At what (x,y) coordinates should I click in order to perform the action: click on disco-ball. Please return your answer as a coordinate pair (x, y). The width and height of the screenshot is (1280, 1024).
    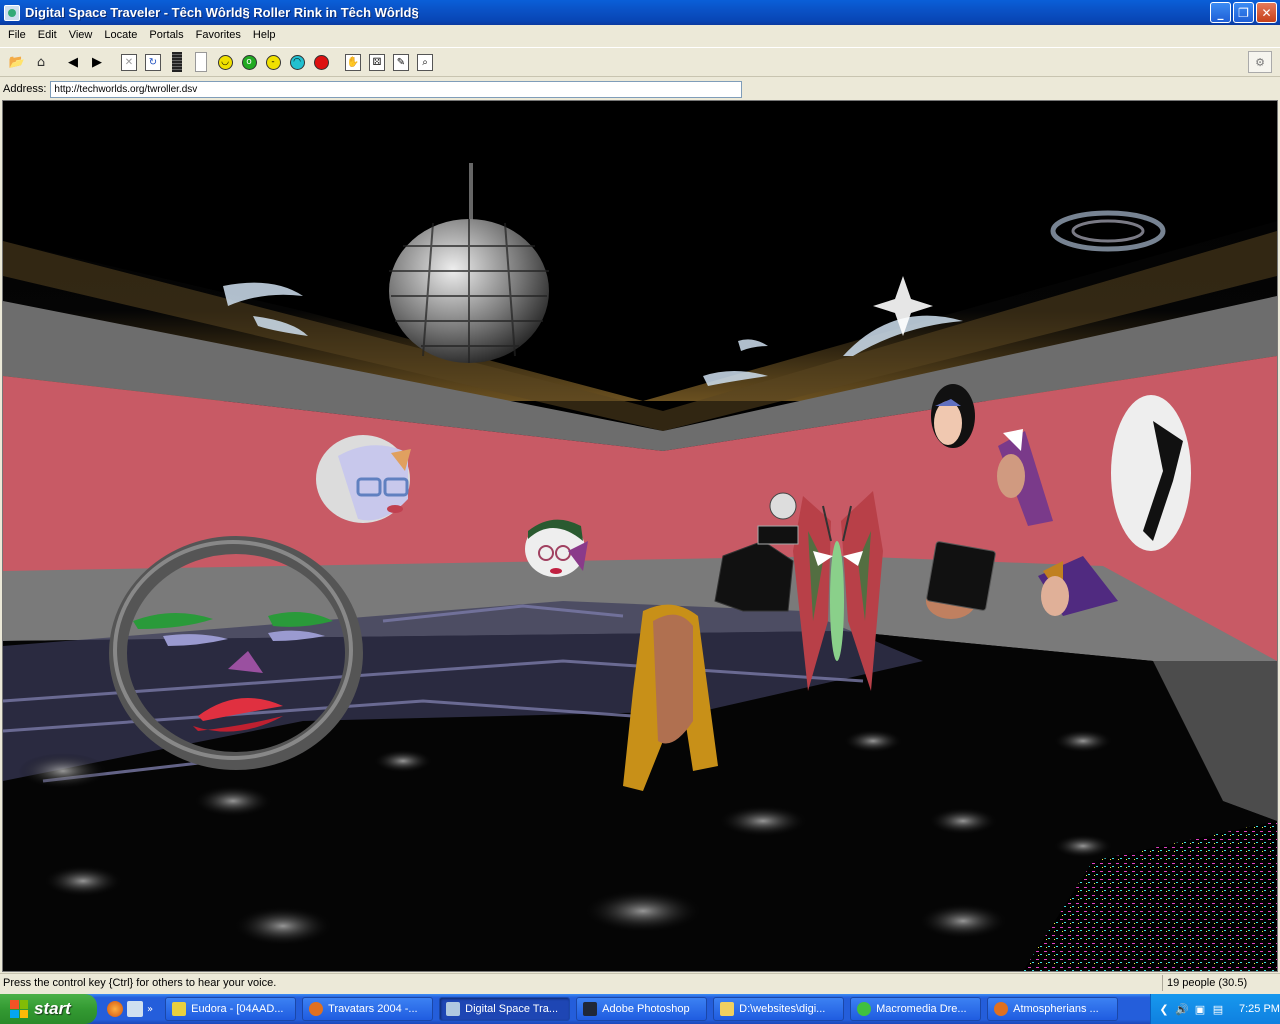
    Looking at the image, I should click on (469, 291).